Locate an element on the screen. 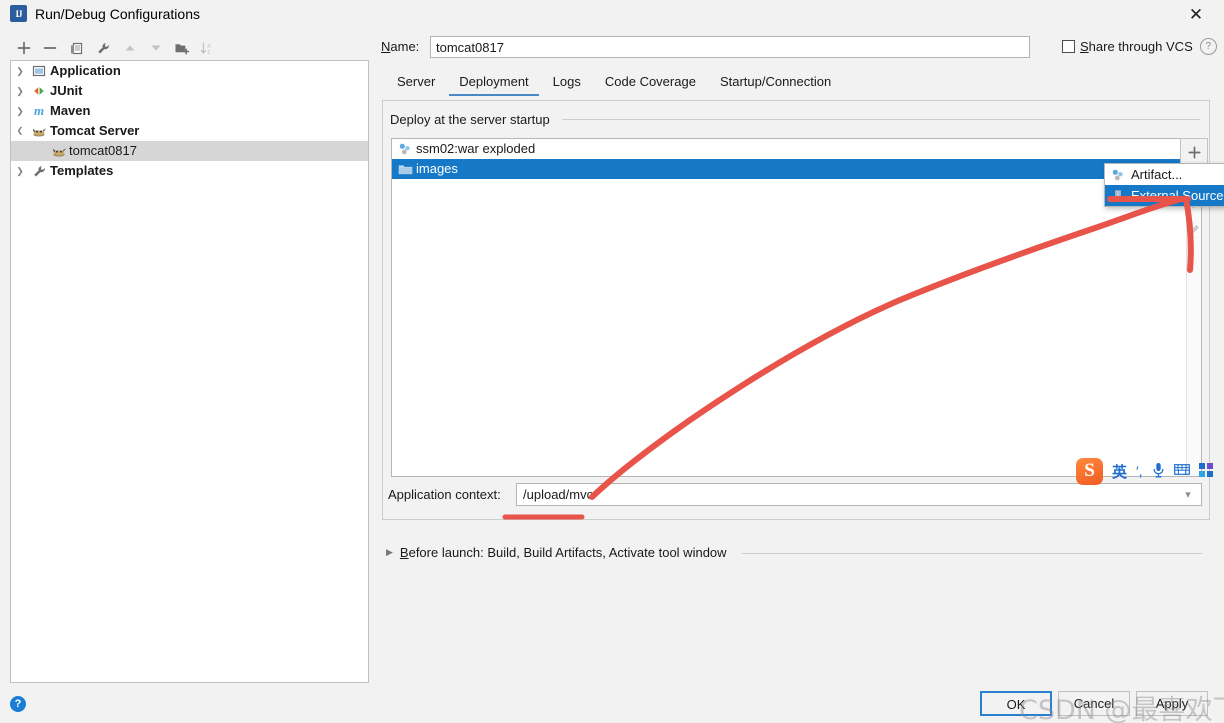 The height and width of the screenshot is (723, 1224). deployment-row-label: ssm02:war exploded is located at coordinates (476, 148).